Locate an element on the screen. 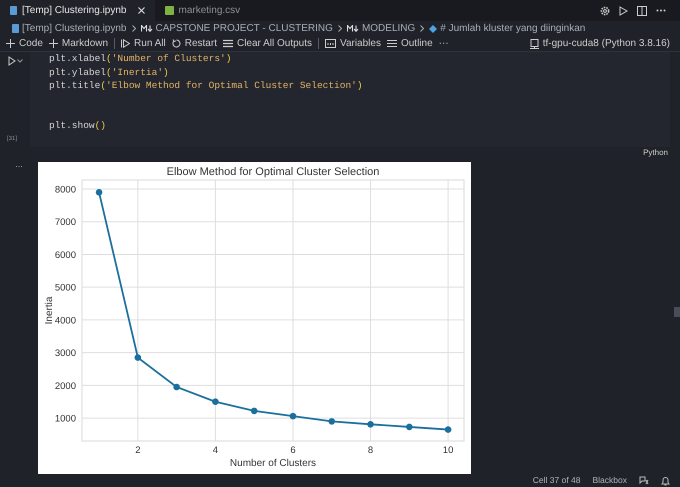 This screenshot has width=680, height=487. x-tick-label: 4 is located at coordinates (215, 450).